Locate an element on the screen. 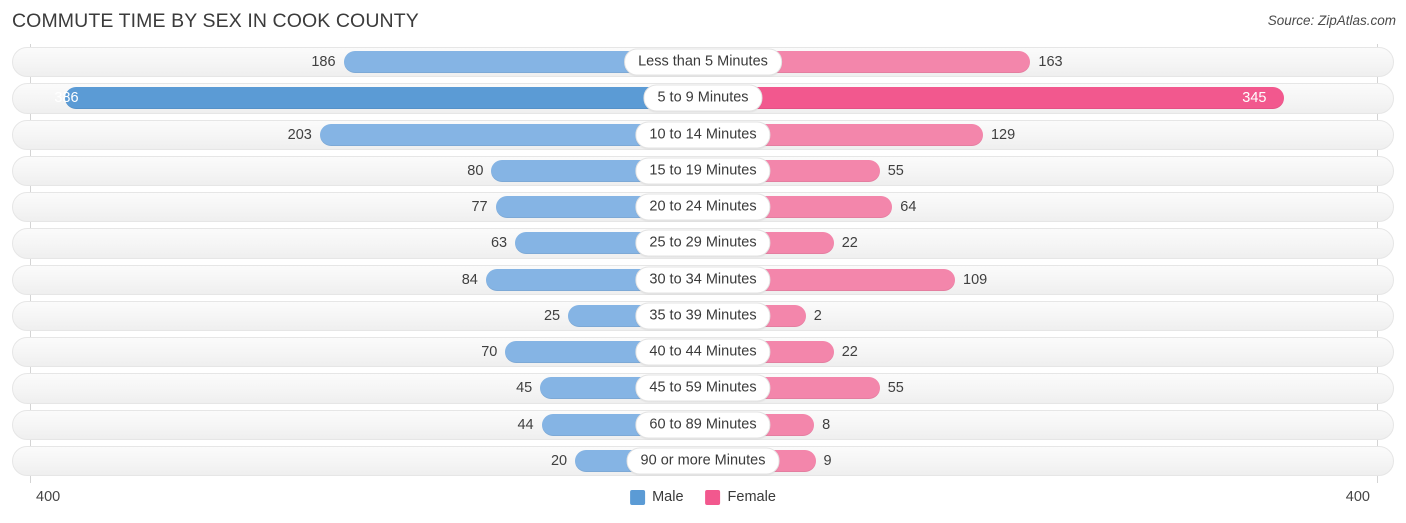  category-label-pill: 20 to 24 Minutes is located at coordinates (703, 207).